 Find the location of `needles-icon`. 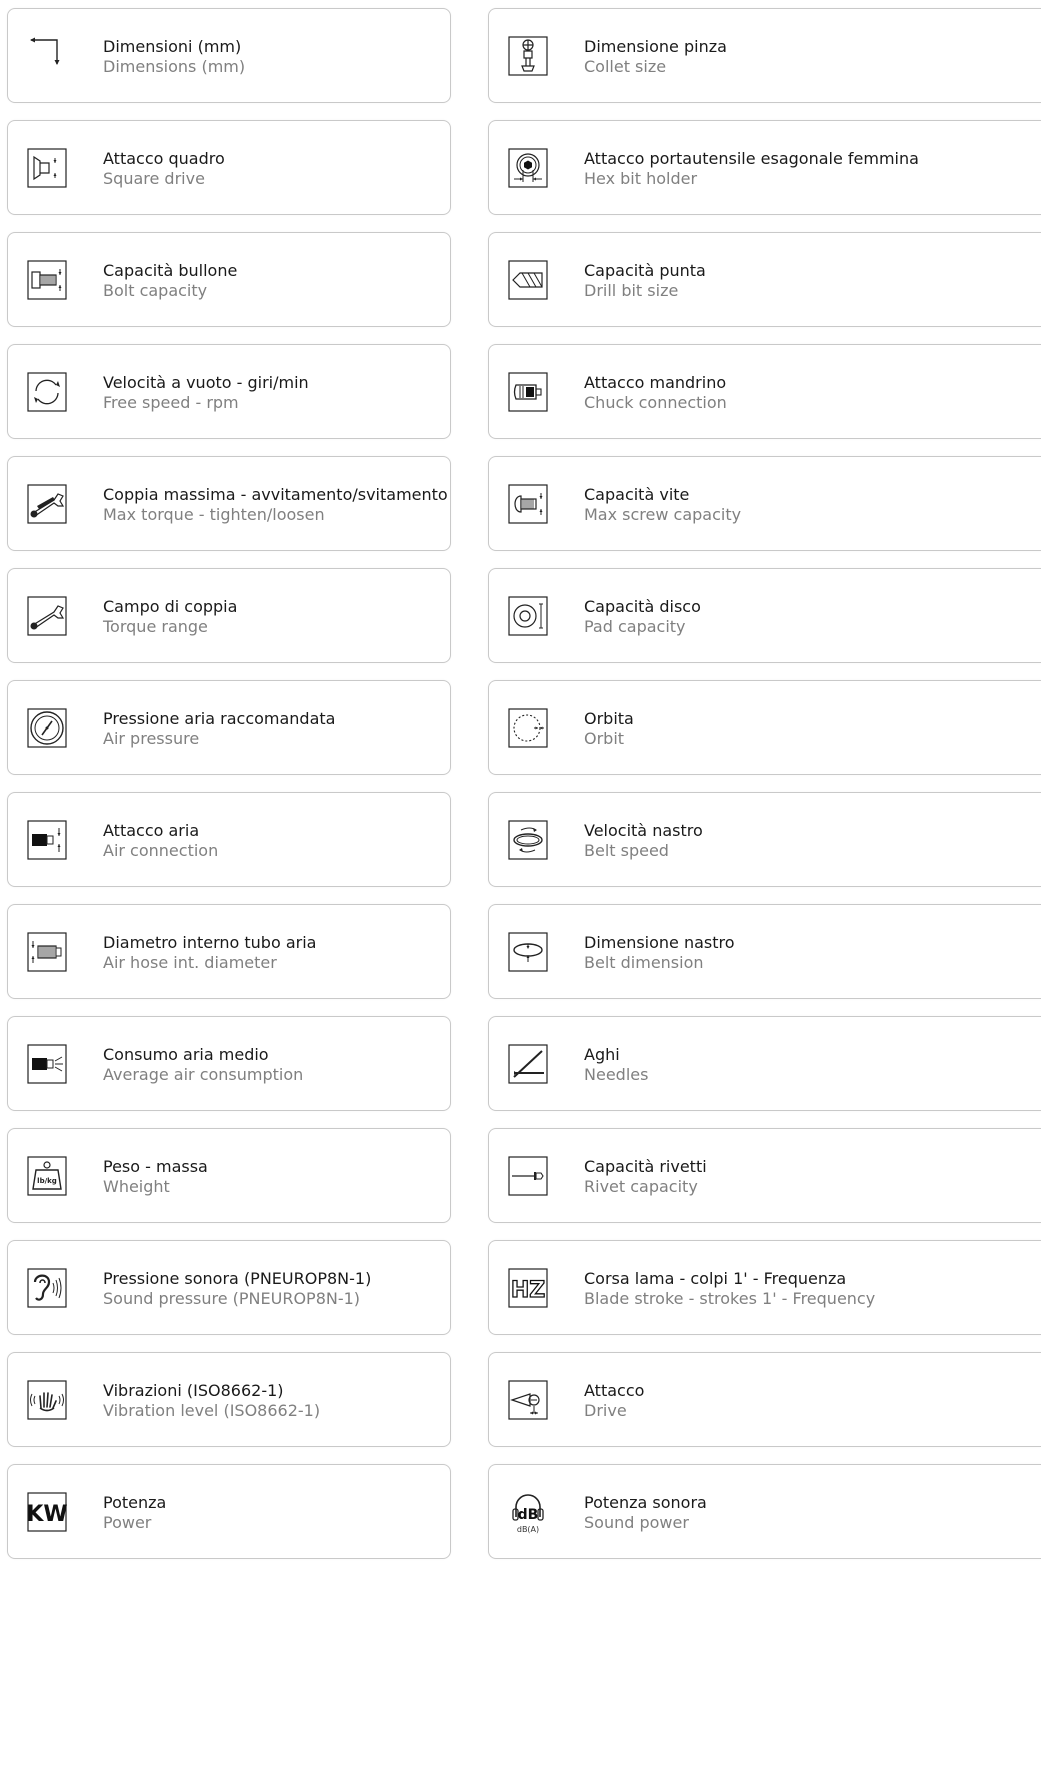

needles-icon is located at coordinates (528, 1064).